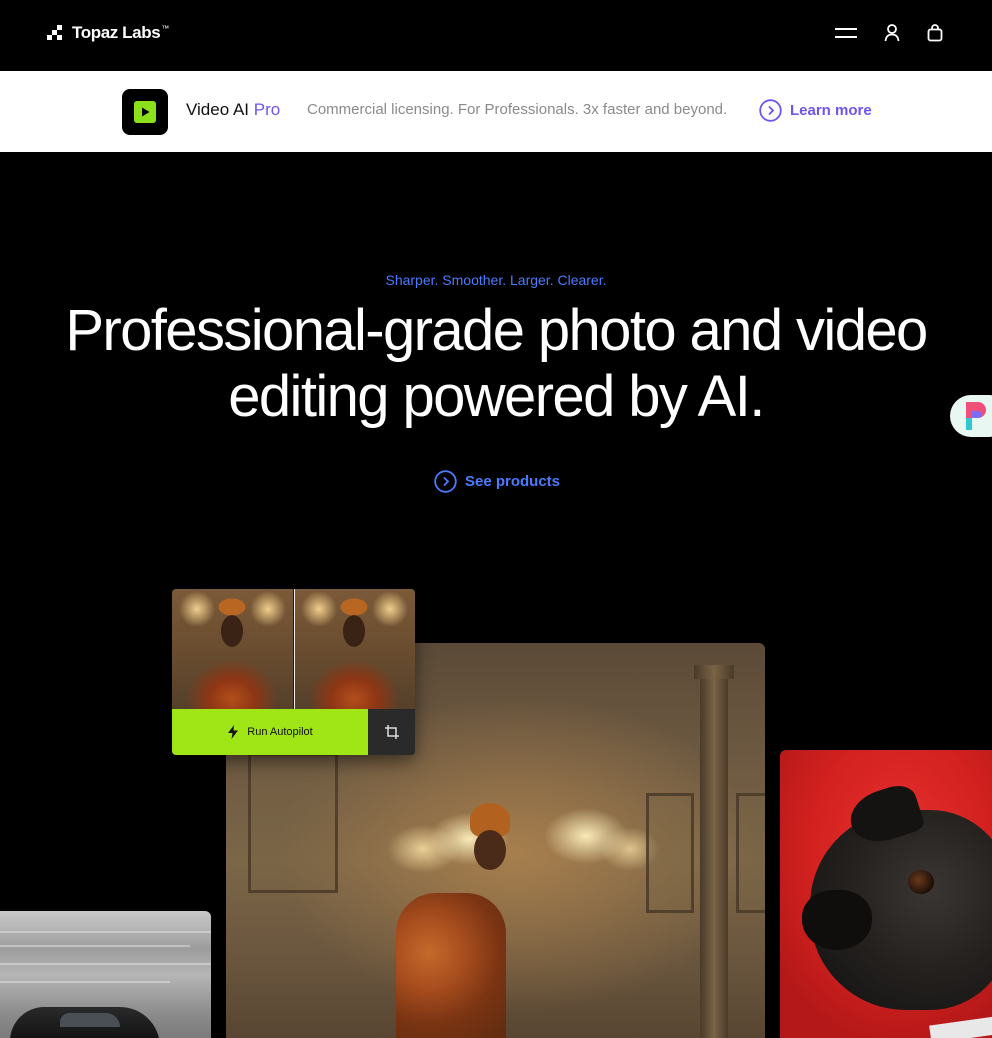 The image size is (992, 1038). I want to click on crop-button, so click(391, 732).